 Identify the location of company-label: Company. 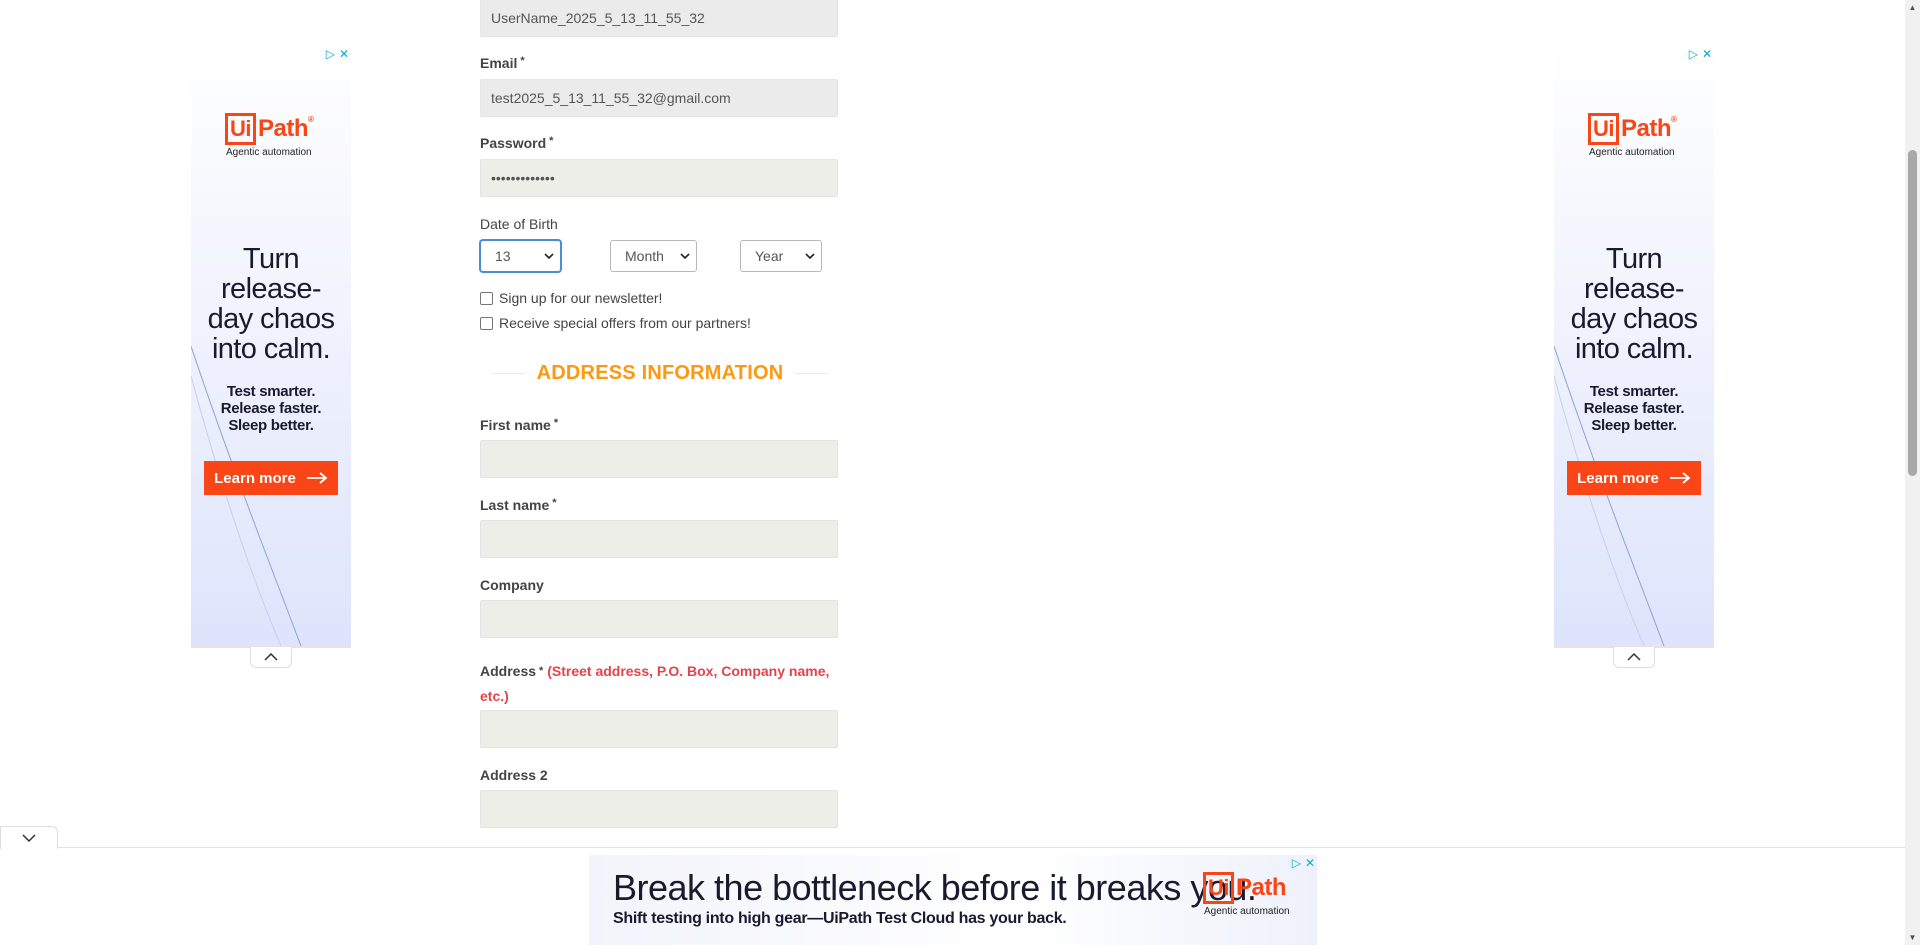
(512, 585).